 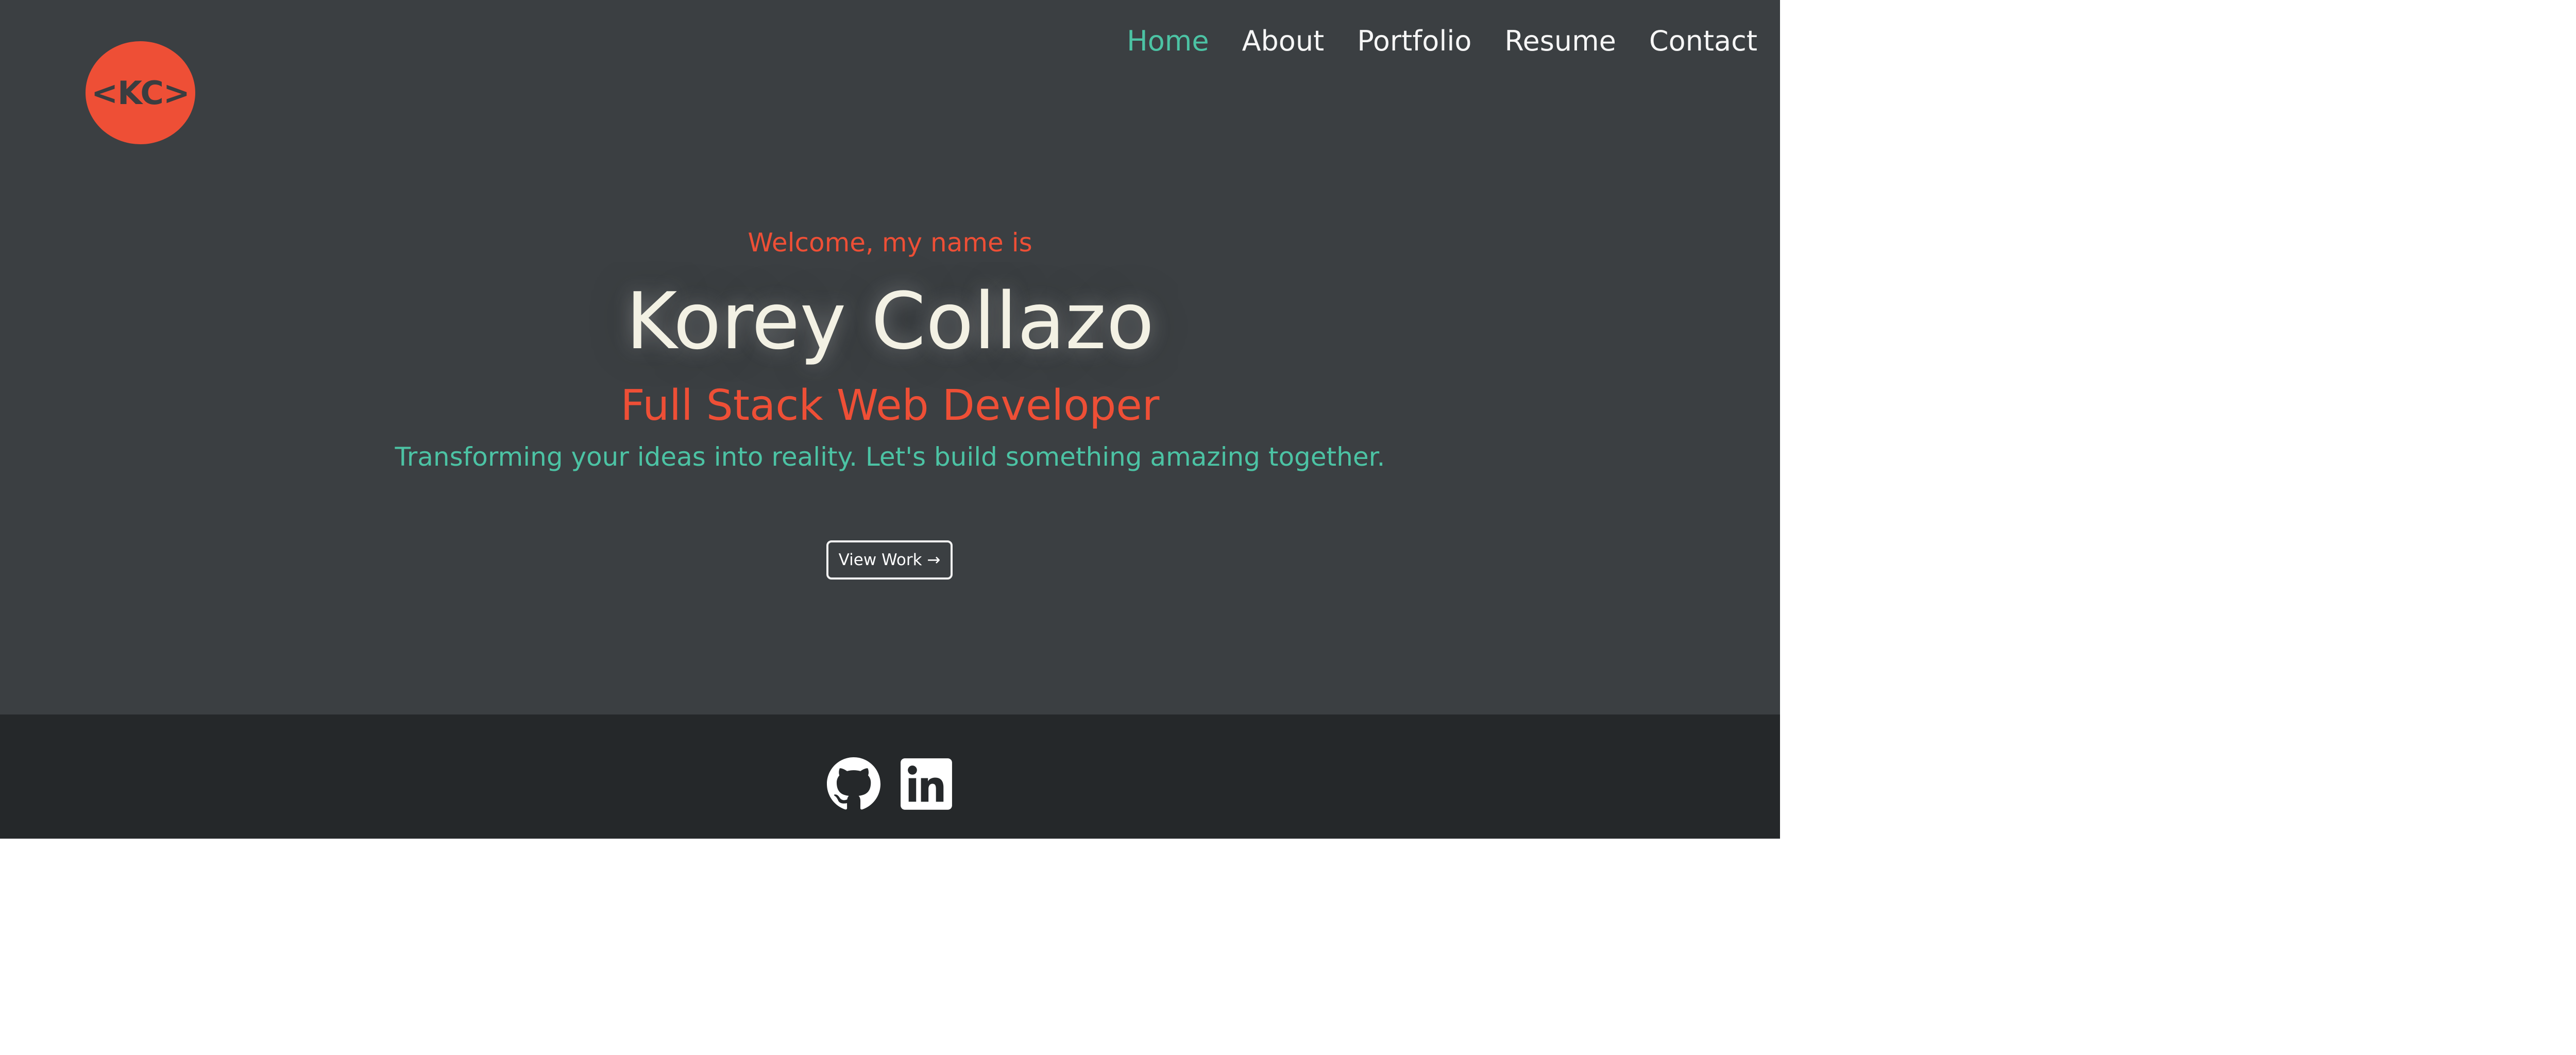 I want to click on nav-item-portfolio: Portfolio, so click(x=1414, y=41).